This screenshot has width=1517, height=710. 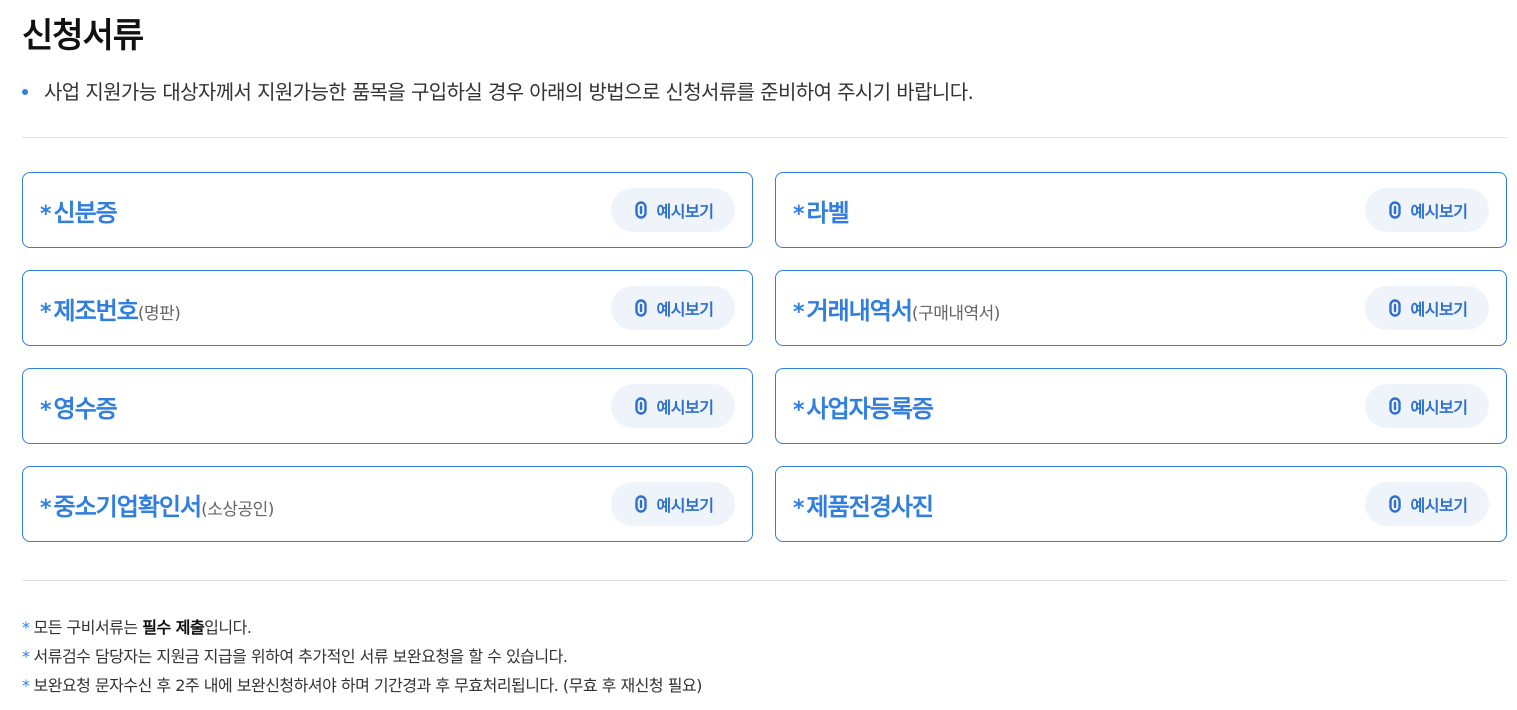 I want to click on preview-button-id-card: 예시보기, so click(x=673, y=210).